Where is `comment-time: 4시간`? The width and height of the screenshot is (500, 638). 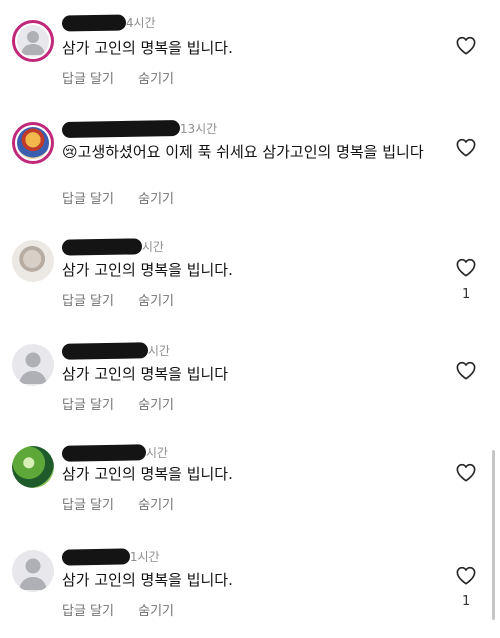
comment-time: 4시간 is located at coordinates (140, 23).